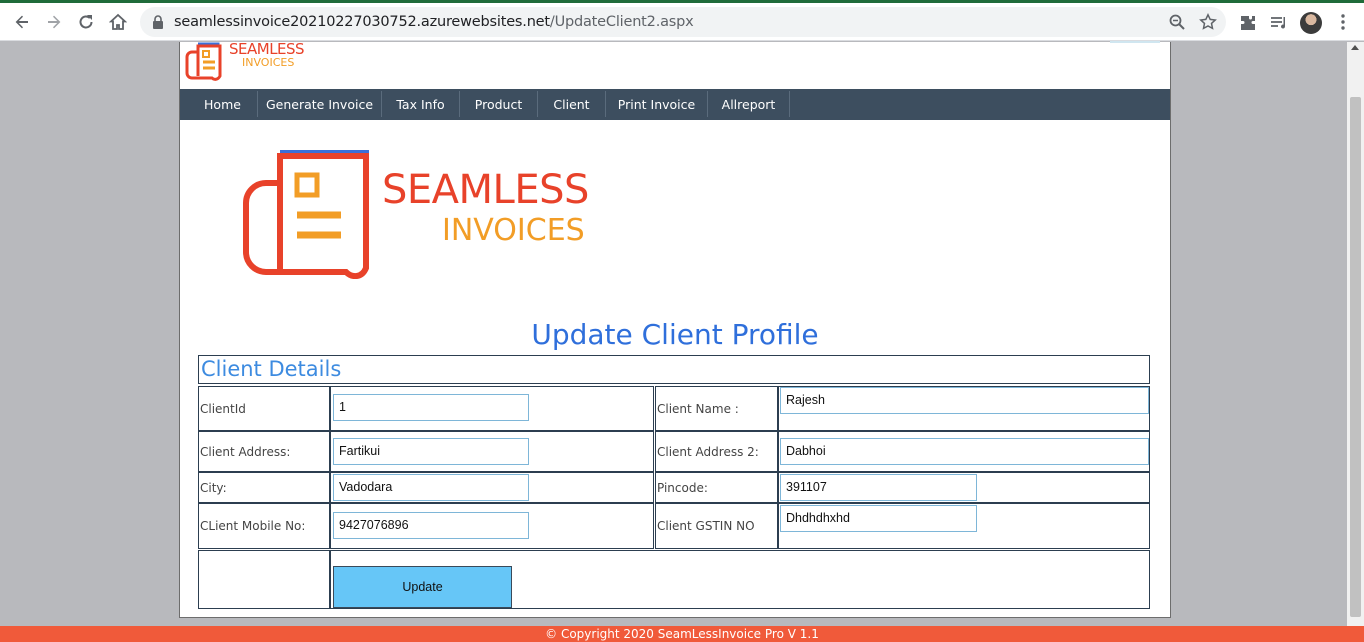  What do you see at coordinates (1311, 23) in the screenshot?
I see `avatar` at bounding box center [1311, 23].